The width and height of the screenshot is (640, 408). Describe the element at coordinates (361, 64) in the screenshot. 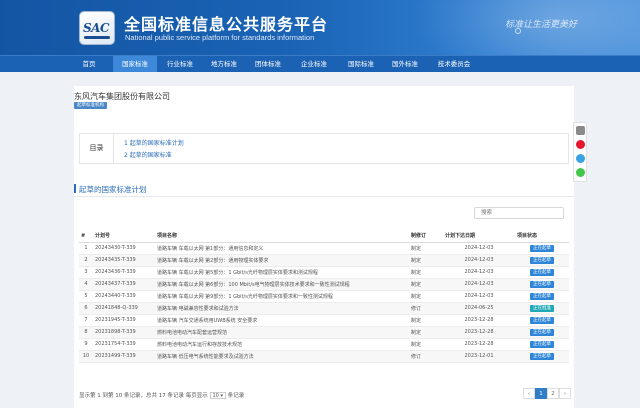

I see `nav-item-international: 国际标准` at that location.